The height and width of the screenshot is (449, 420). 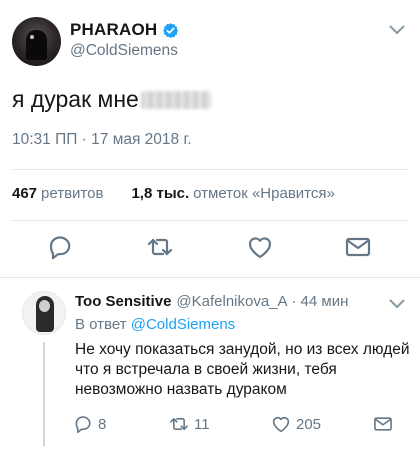 What do you see at coordinates (32, 37) in the screenshot?
I see `avatar-highlight` at bounding box center [32, 37].